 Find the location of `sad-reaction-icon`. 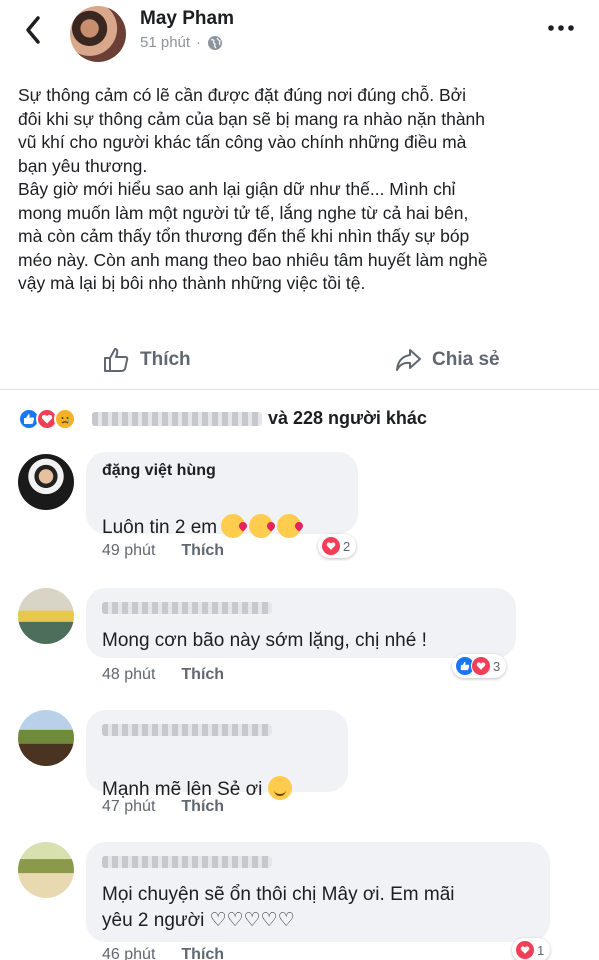

sad-reaction-icon is located at coordinates (65, 419).